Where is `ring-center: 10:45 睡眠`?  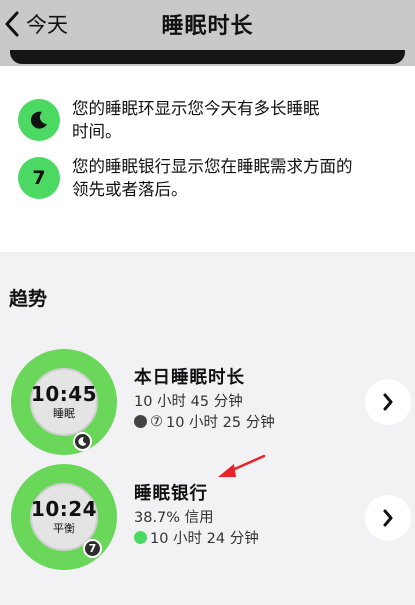 ring-center: 10:45 睡眠 is located at coordinates (64, 402).